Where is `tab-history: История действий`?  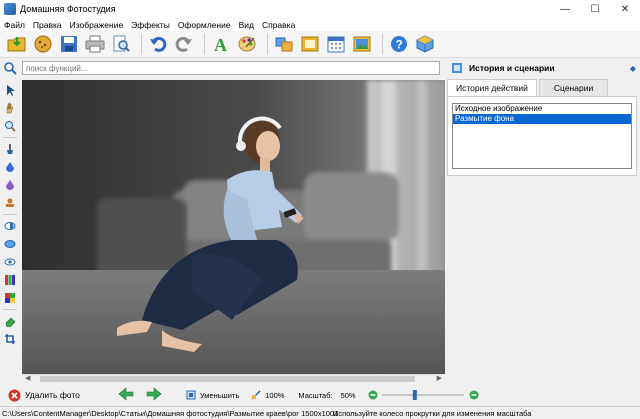
tab-history: История действий is located at coordinates (492, 87).